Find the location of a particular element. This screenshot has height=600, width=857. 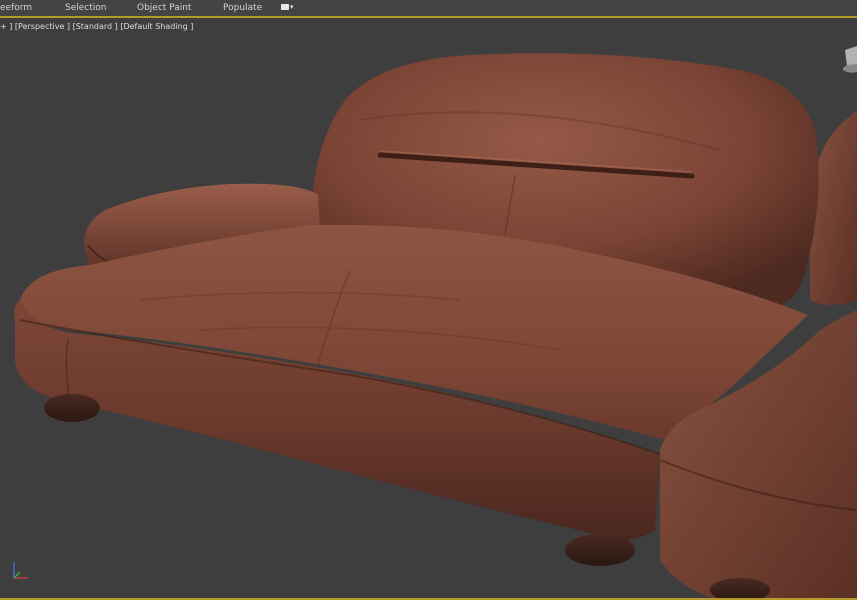

camera-dropdown-icon: ▾ is located at coordinates (289, 7).